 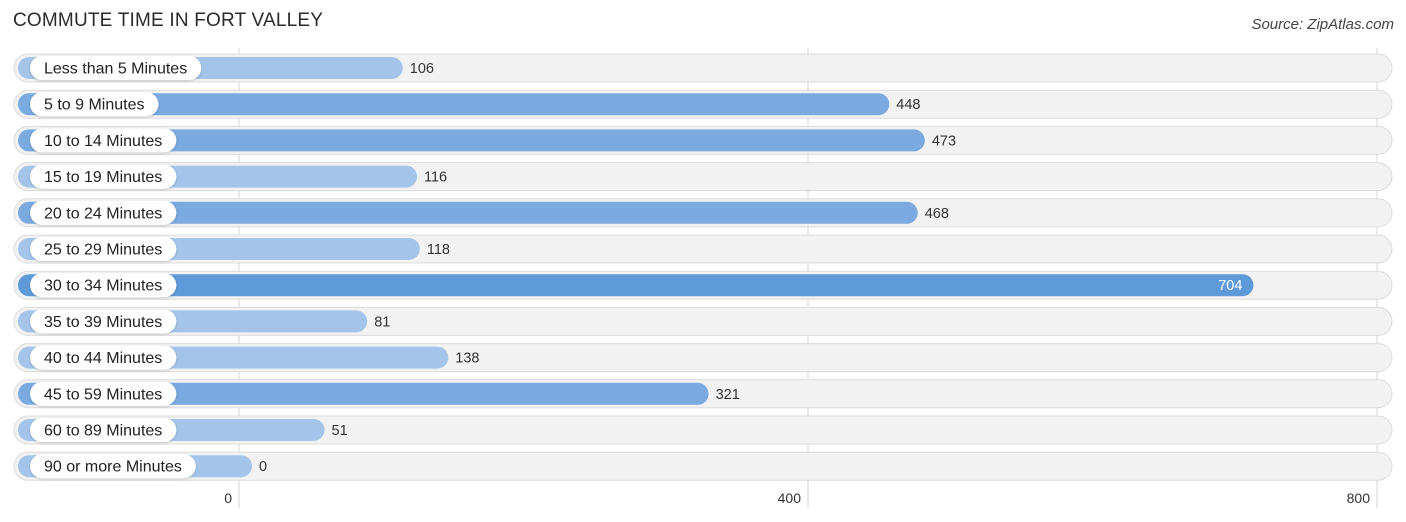 I want to click on bar, so click(x=636, y=285).